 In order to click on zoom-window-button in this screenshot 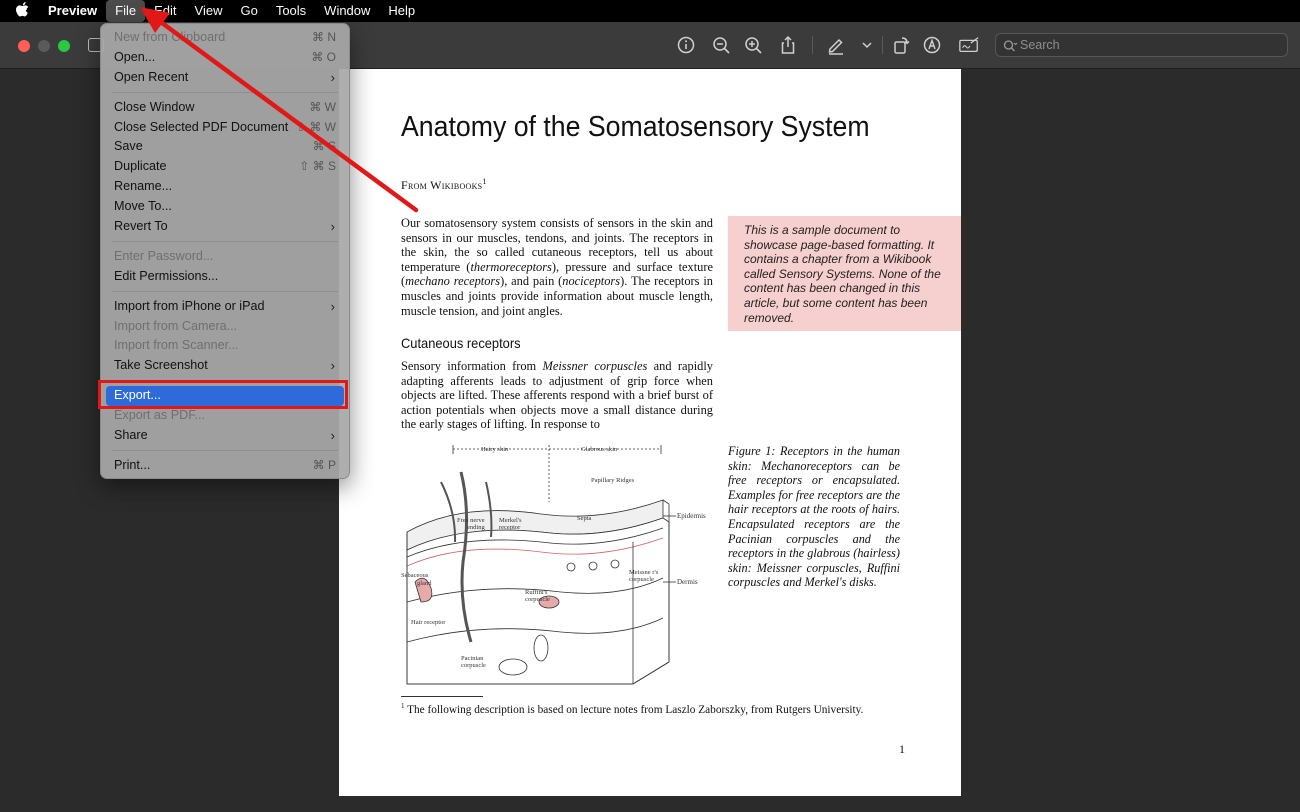, I will do `click(64, 46)`.